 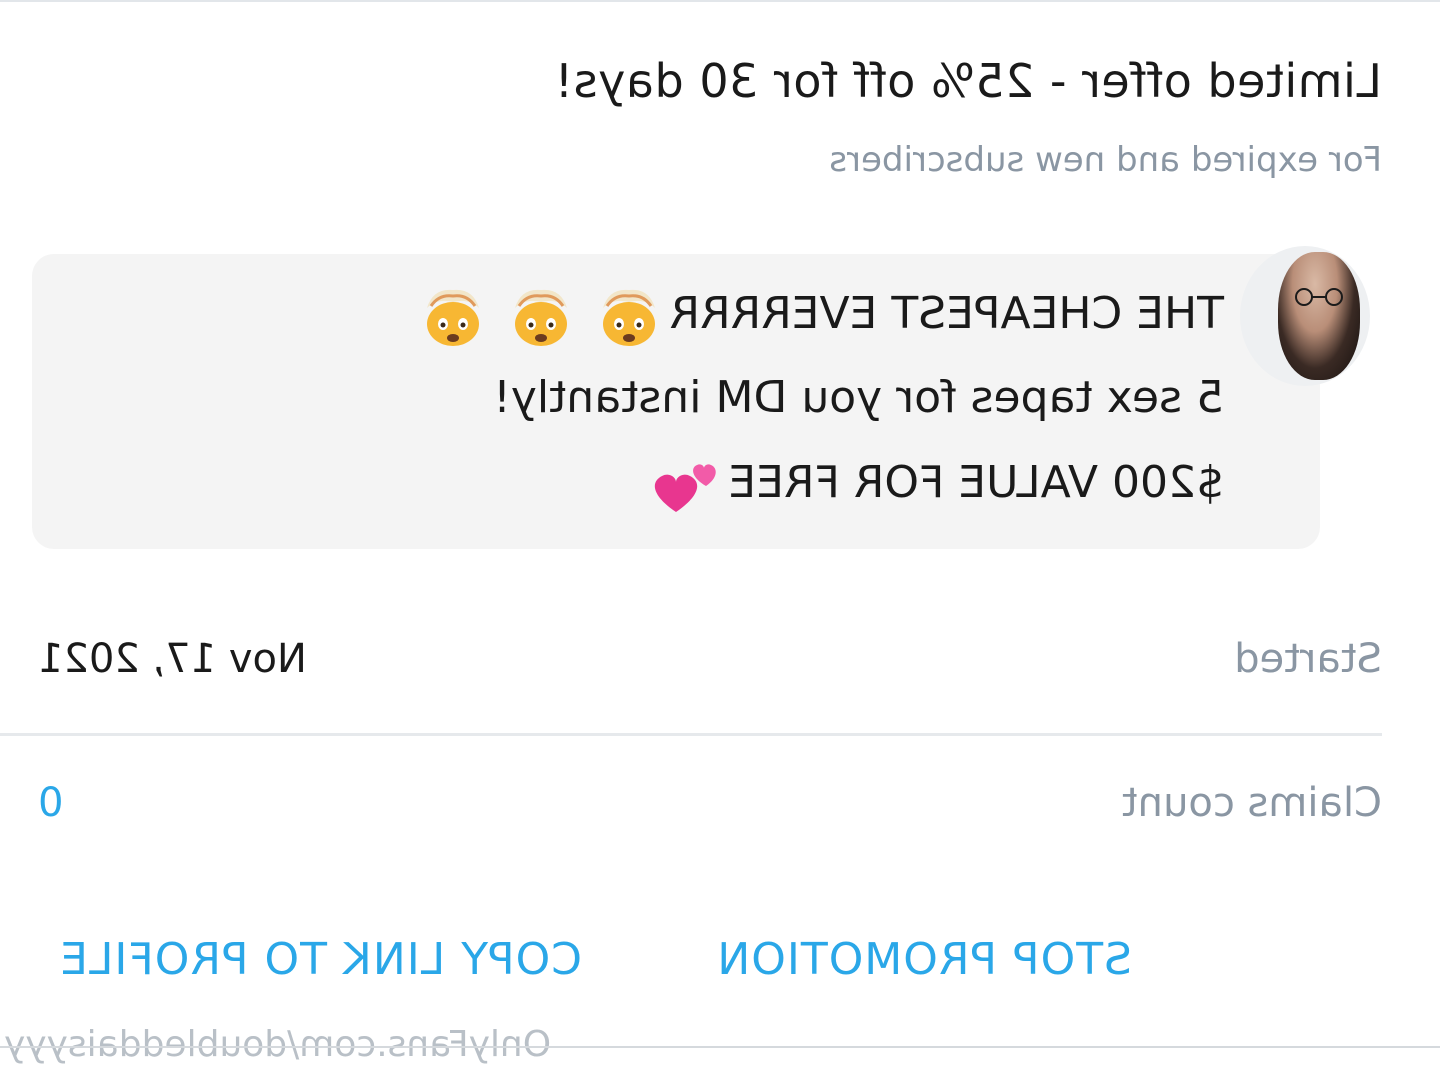 I want to click on message-line-3: $200 VALUE FOR FREE, so click(x=936, y=485).